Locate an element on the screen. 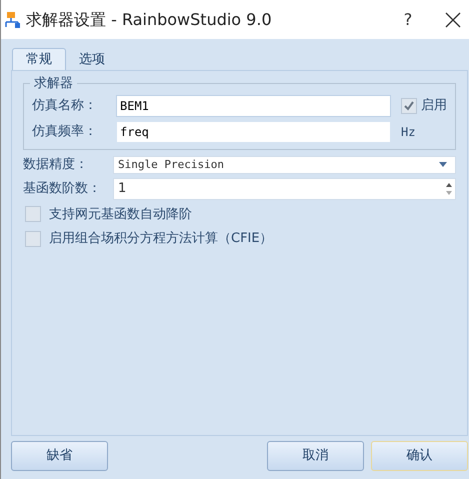  checkmark-icon is located at coordinates (409, 106).